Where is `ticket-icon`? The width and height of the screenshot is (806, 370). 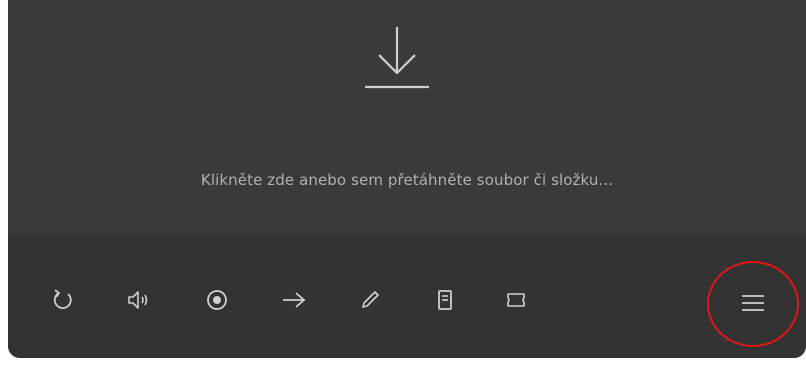
ticket-icon is located at coordinates (516, 300).